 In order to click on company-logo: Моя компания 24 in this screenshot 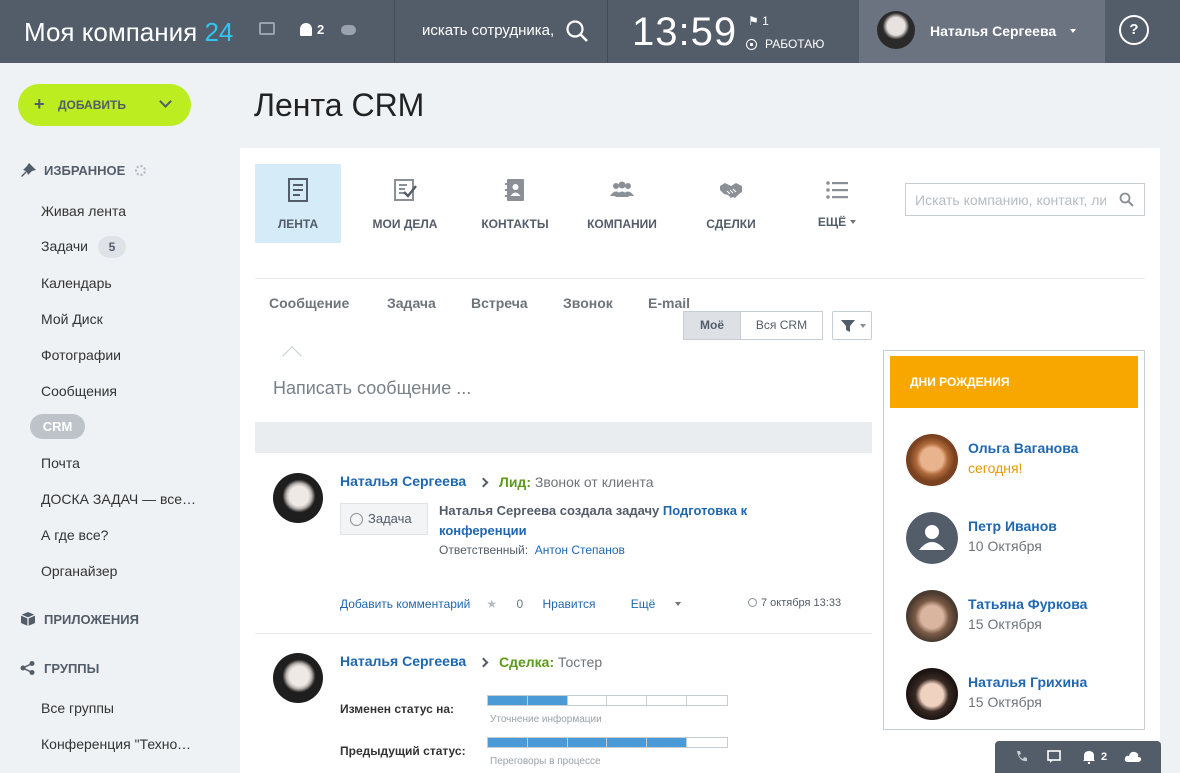, I will do `click(128, 32)`.